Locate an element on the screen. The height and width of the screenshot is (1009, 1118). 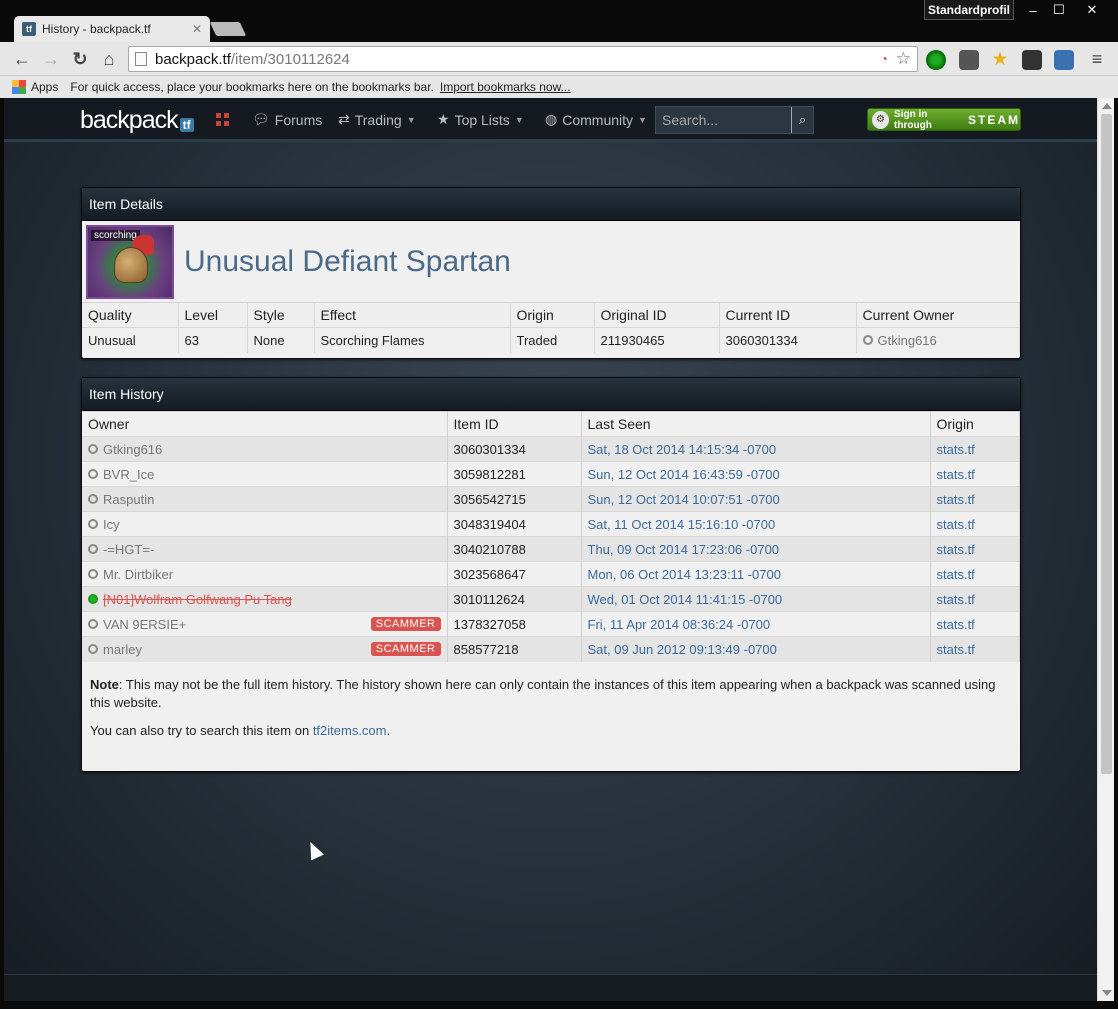
nav-trading: ⇄ Trading ▼ is located at coordinates (377, 119).